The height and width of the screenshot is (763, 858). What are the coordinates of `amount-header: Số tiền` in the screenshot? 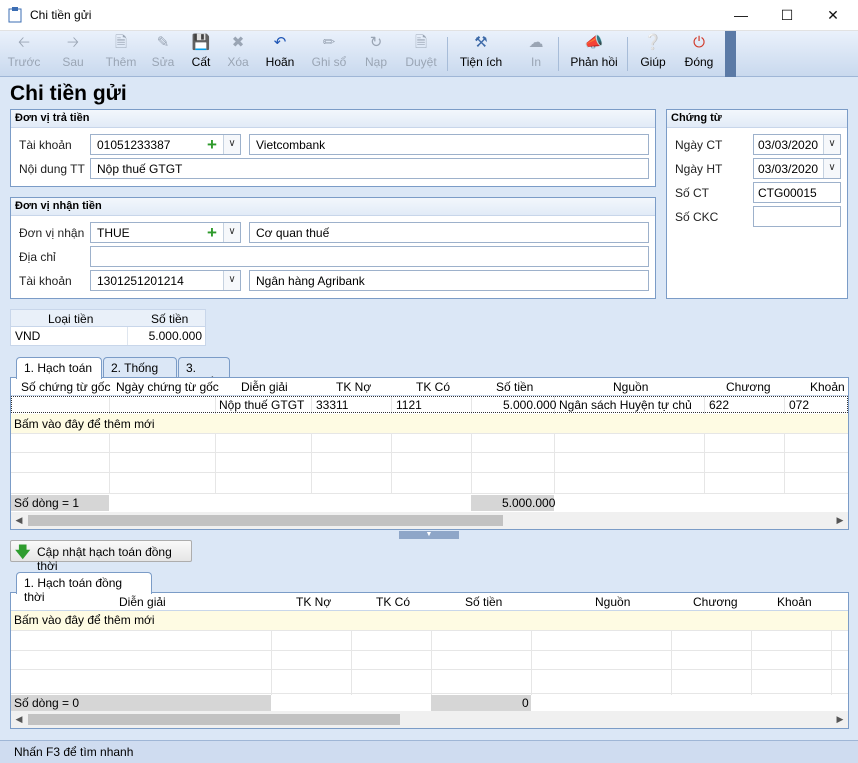 It's located at (170, 319).